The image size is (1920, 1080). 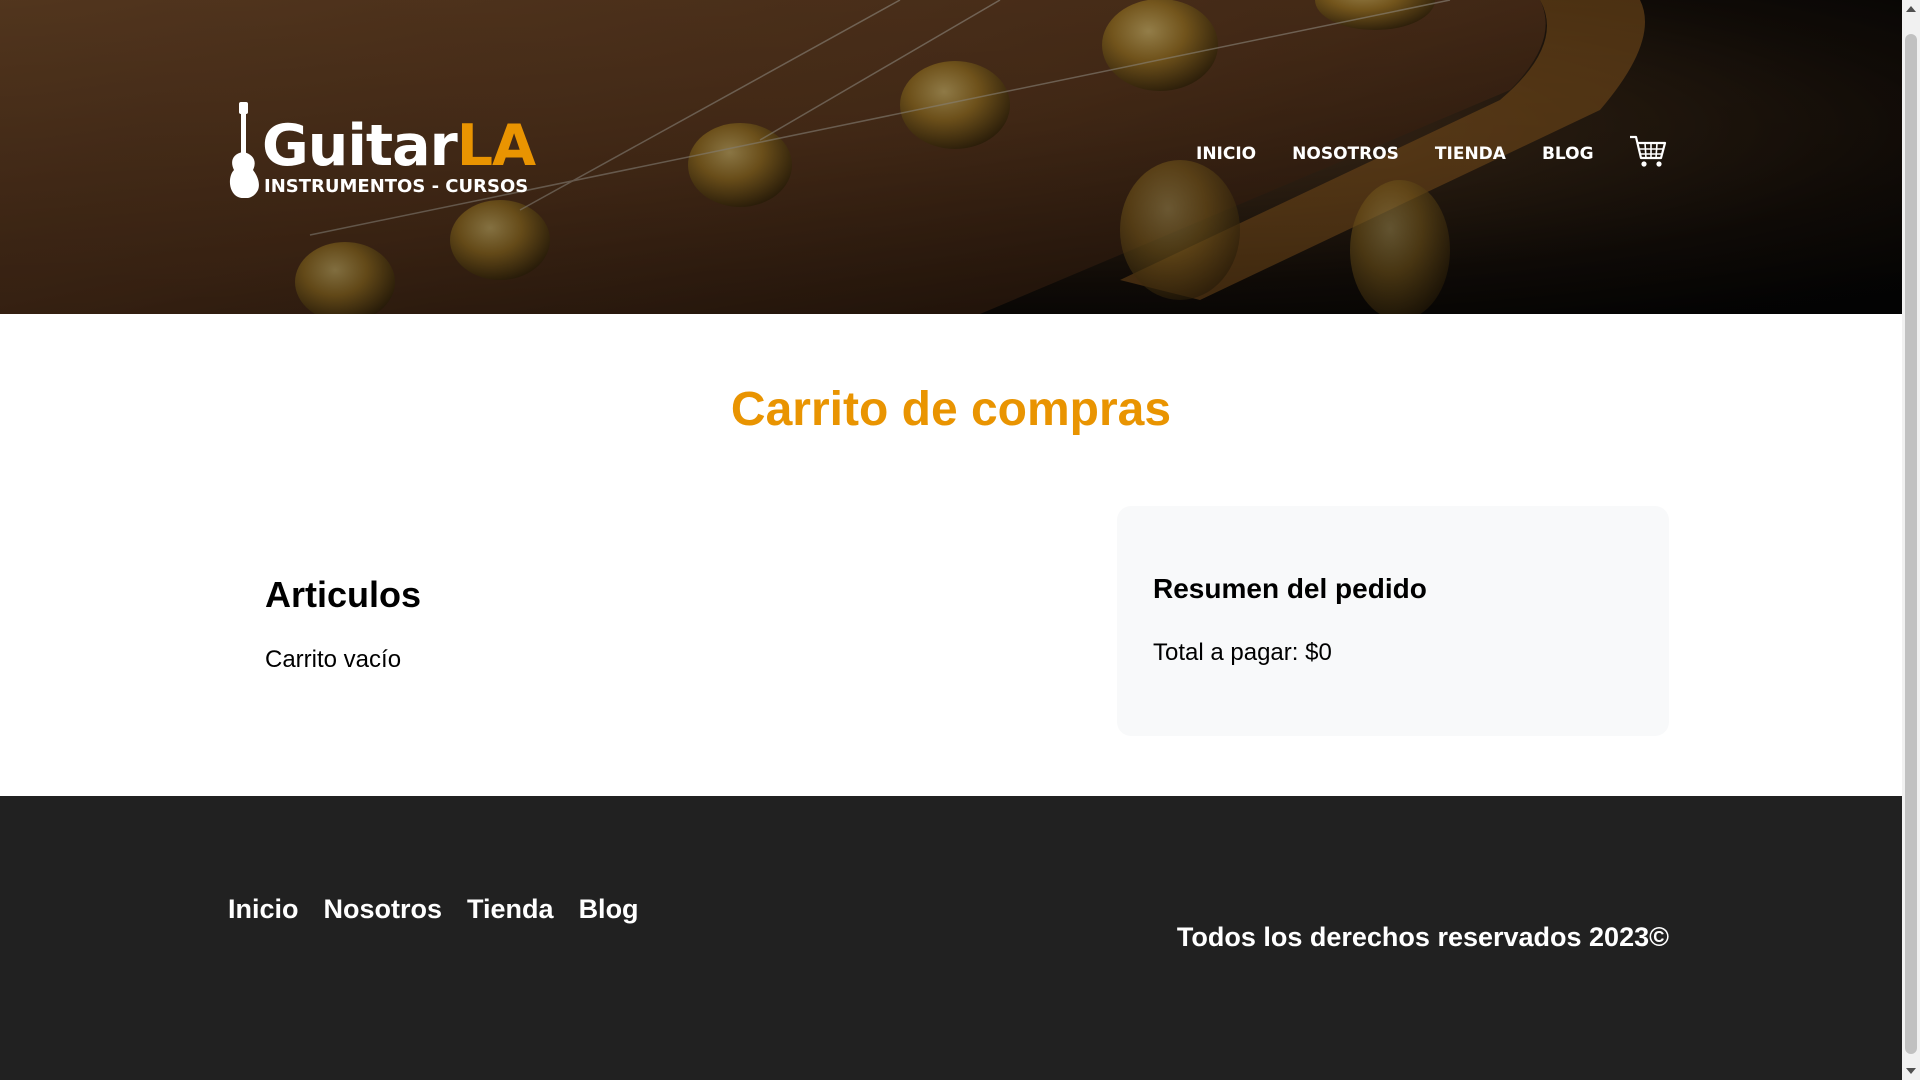 I want to click on logo-wordmark: GuitarLA, so click(x=399, y=146).